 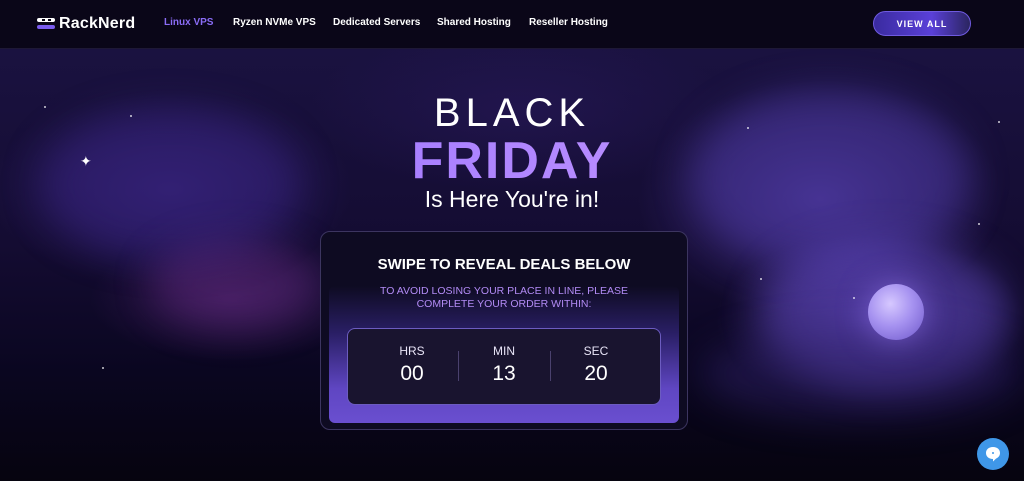 I want to click on timer-hours-label: HRS, so click(x=412, y=351).